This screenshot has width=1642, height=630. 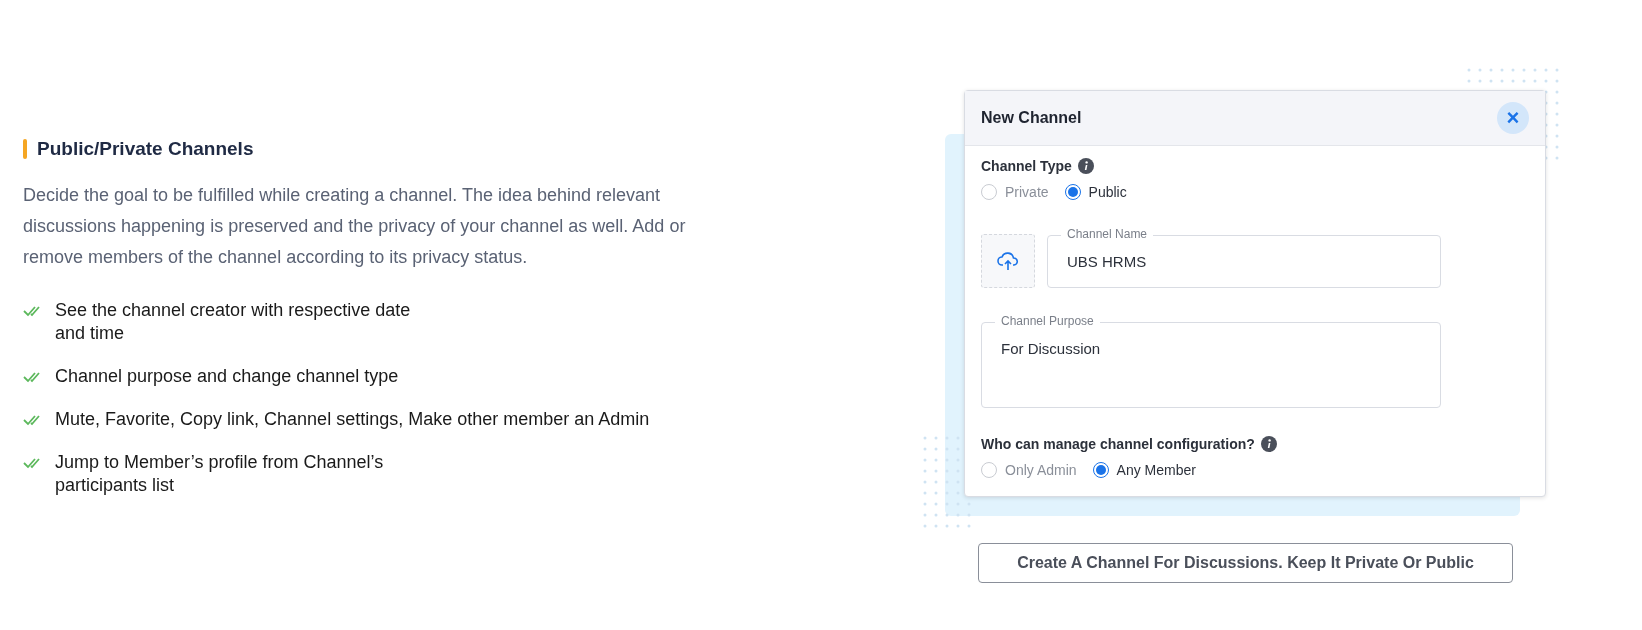 What do you see at coordinates (1245, 563) in the screenshot?
I see `caption-button: Create A Channel For Discussions. Keep It Private Or Public` at bounding box center [1245, 563].